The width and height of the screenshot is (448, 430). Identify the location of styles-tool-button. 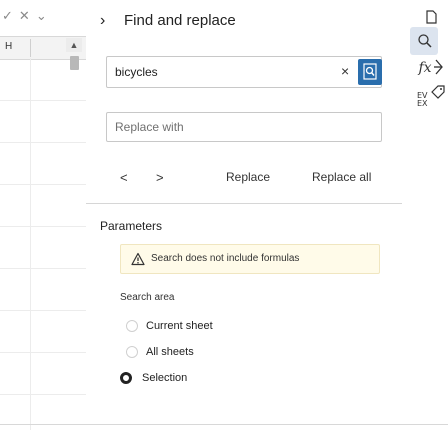
(439, 93).